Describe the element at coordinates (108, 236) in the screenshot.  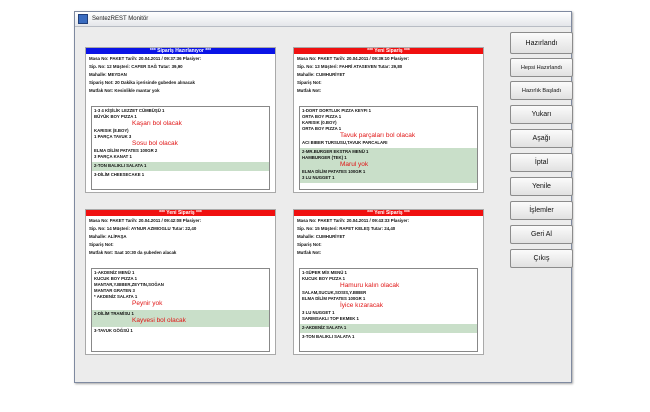
I see `order-info-line: Mahalle: ALİPAŞA` at that location.